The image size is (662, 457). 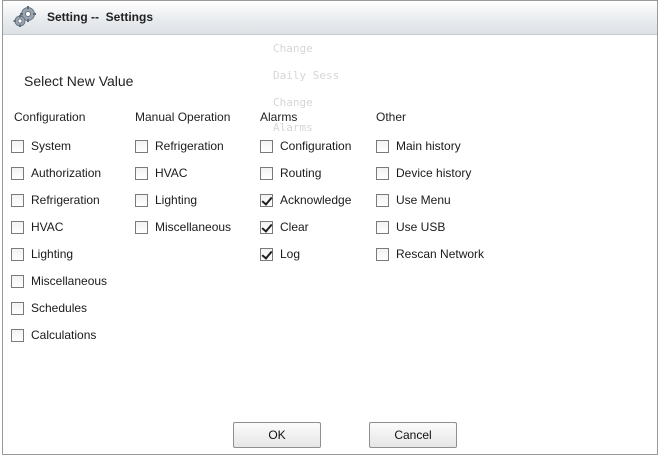 I want to click on checkbox-configuration-calculations: Calculations, so click(x=53, y=335).